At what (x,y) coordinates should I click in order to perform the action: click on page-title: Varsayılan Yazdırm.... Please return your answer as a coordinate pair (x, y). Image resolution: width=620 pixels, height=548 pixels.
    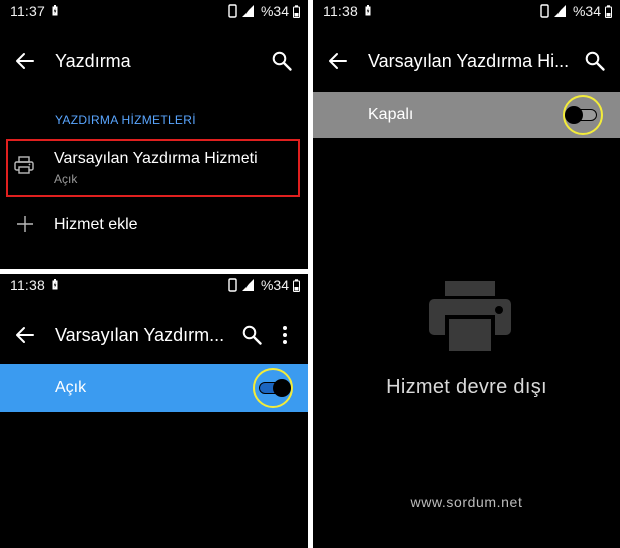
    Looking at the image, I should click on (140, 335).